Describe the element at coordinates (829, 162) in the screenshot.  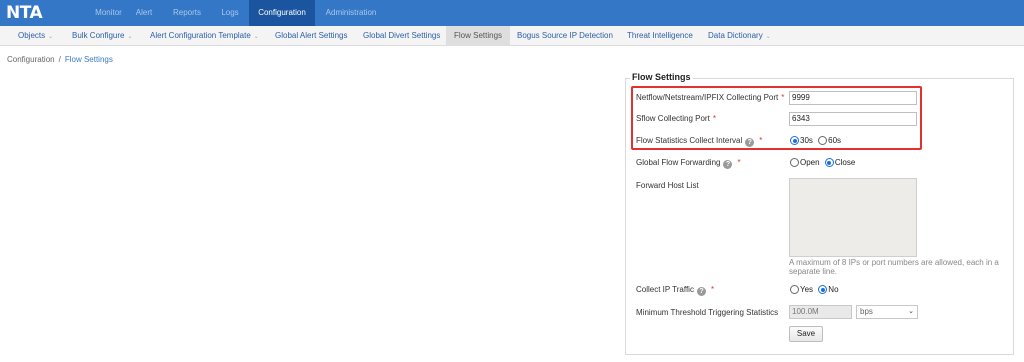
I see `radio-close` at that location.